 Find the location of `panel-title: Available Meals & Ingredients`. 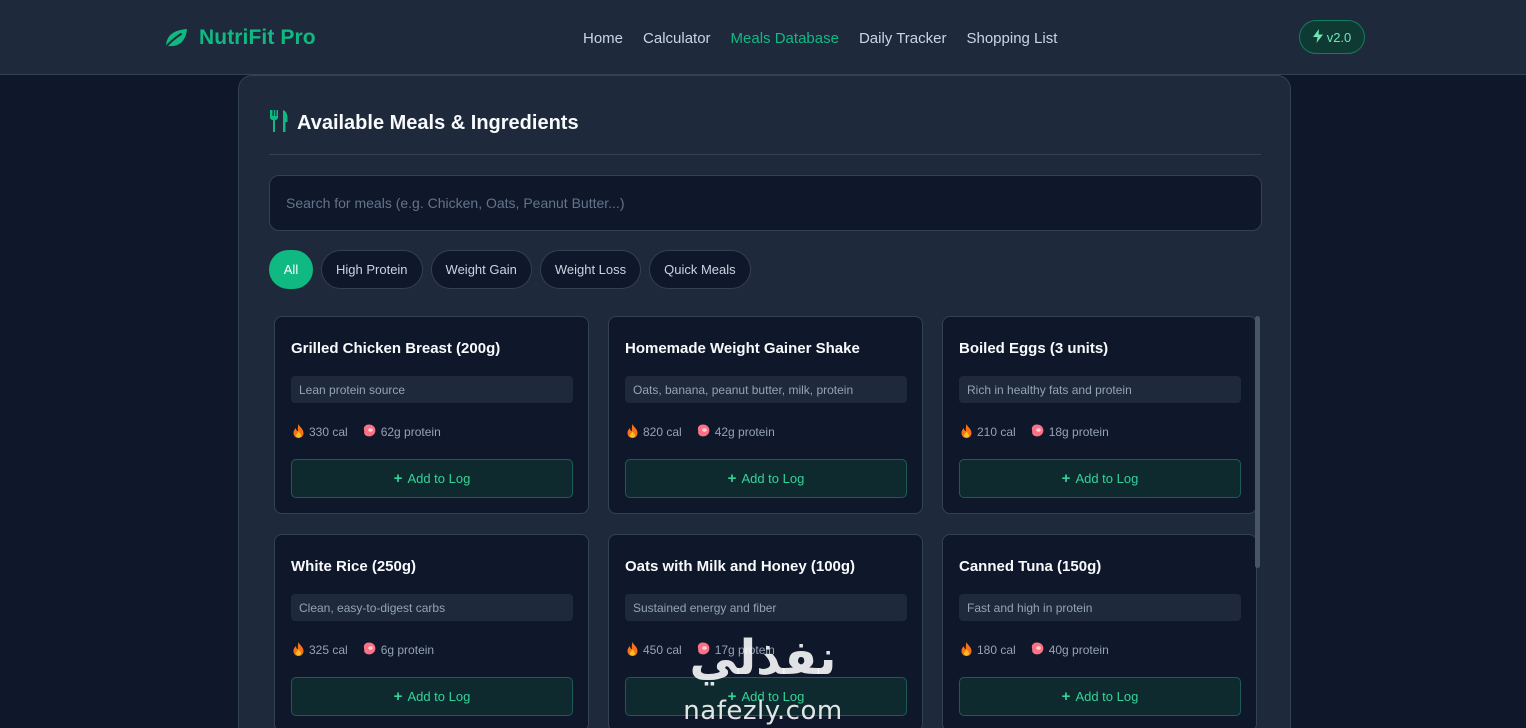

panel-title: Available Meals & Ingredients is located at coordinates (424, 123).